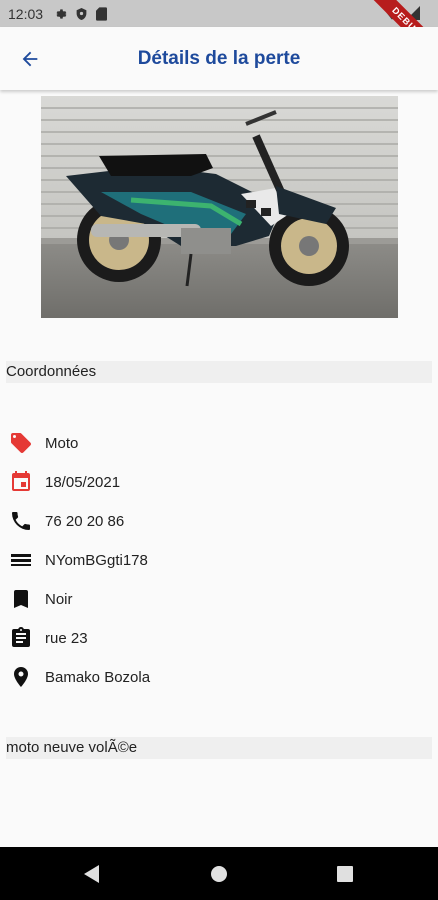 This screenshot has width=438, height=900. I want to click on plate-icon, so click(21, 560).